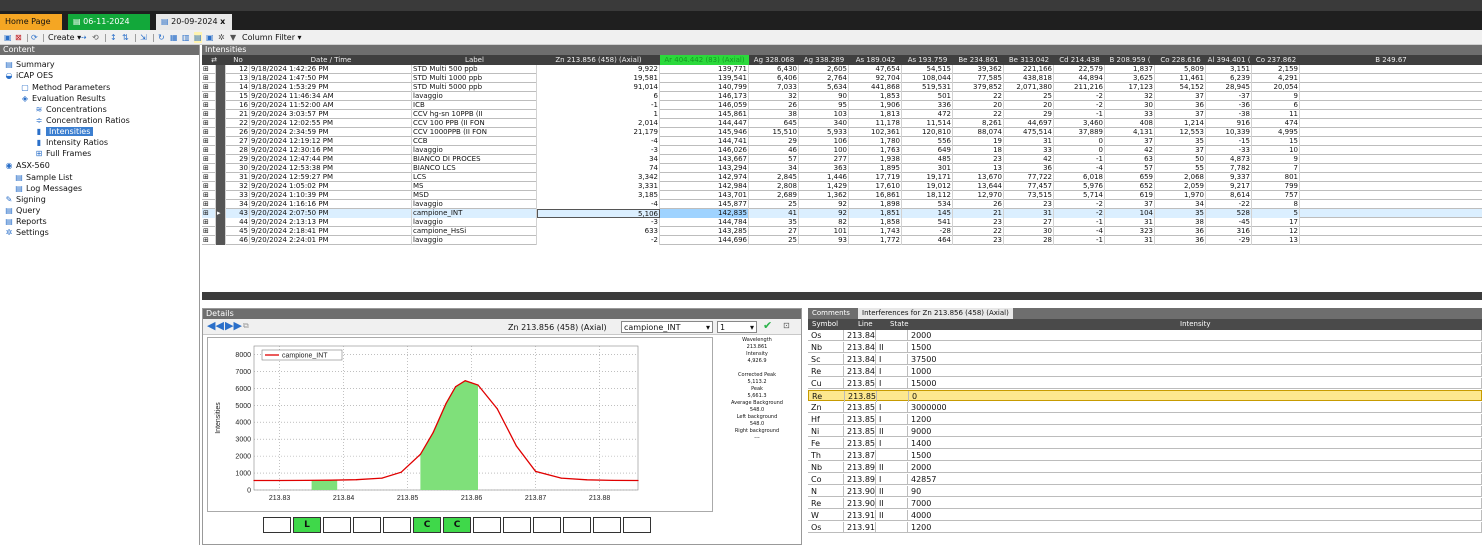  I want to click on table-cell: 3,625, so click(1130, 78).